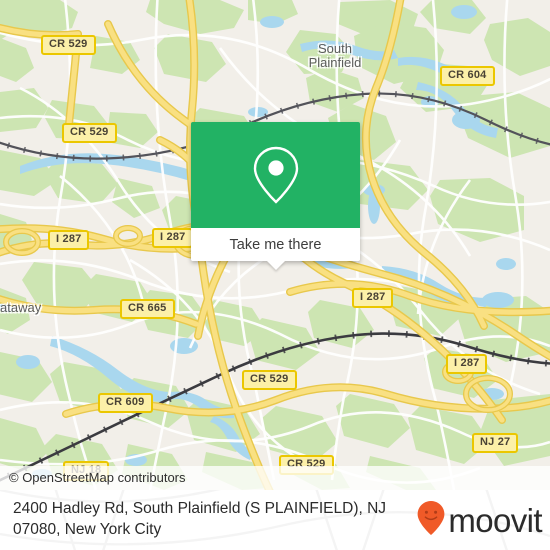 The height and width of the screenshot is (550, 550). I want to click on shield-i-287-mid: I 287, so click(173, 238).